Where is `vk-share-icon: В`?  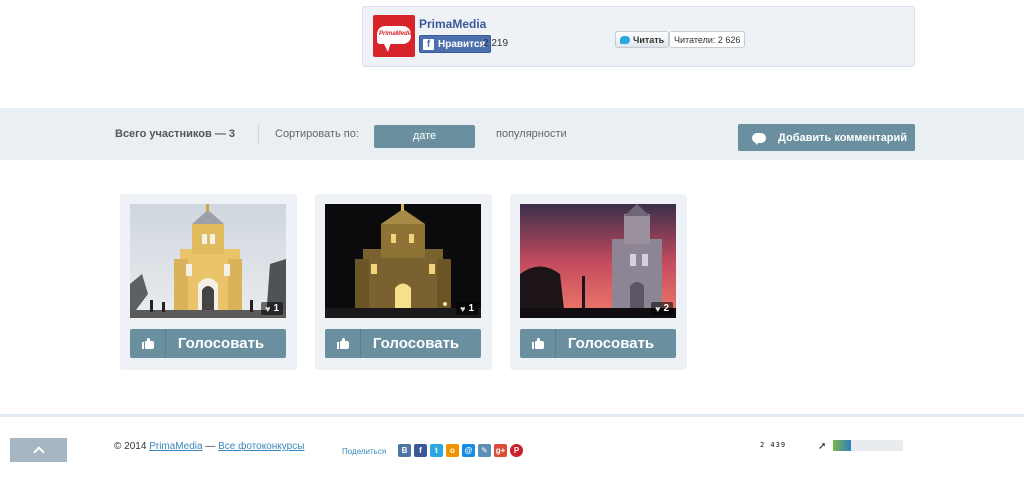
vk-share-icon: В is located at coordinates (404, 450).